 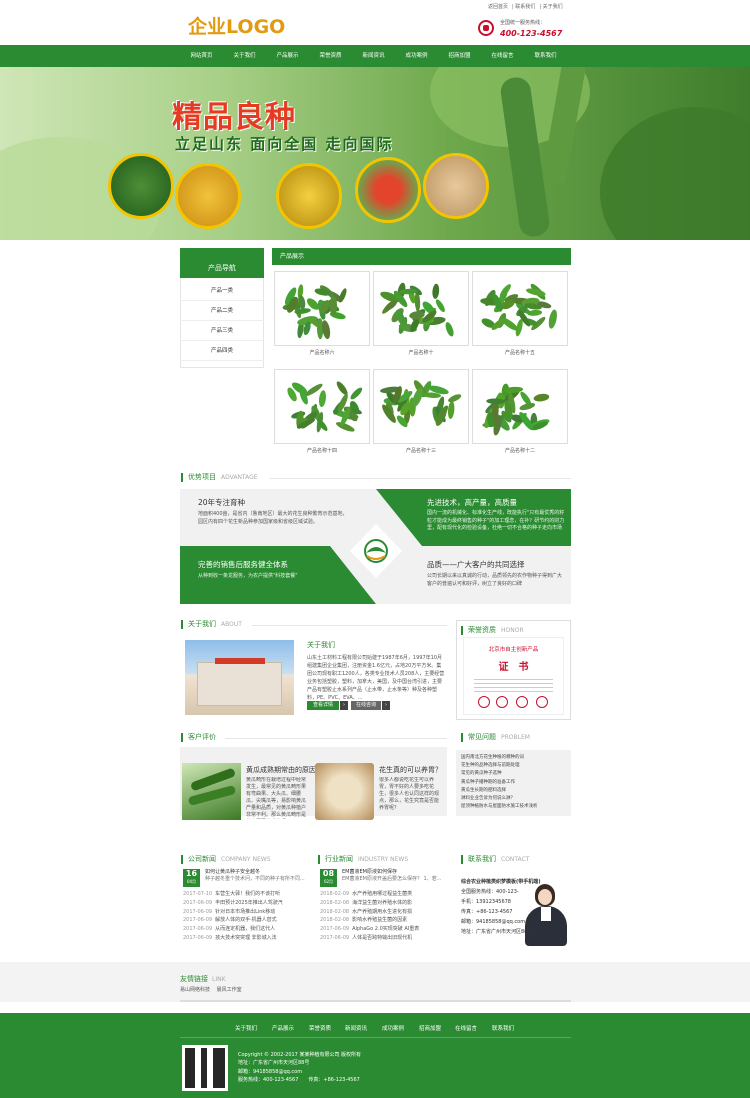 I want to click on review-2-title: 花生真的可以养胃？, so click(x=410, y=770).